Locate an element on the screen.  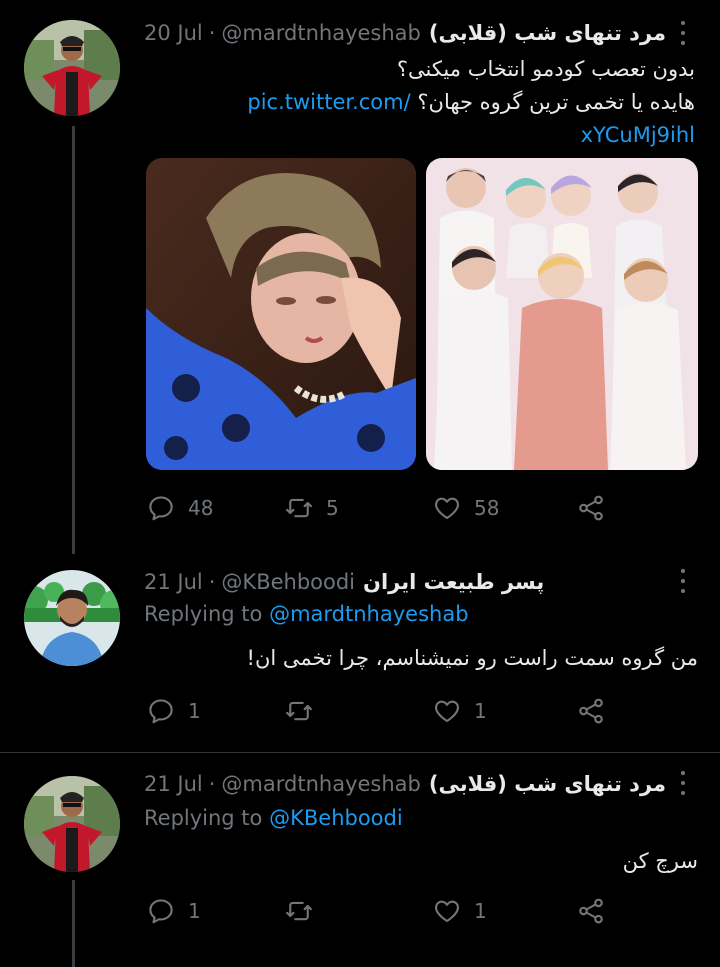
replying-to: Replying to @mardtnhayeshab is located at coordinates (306, 614).